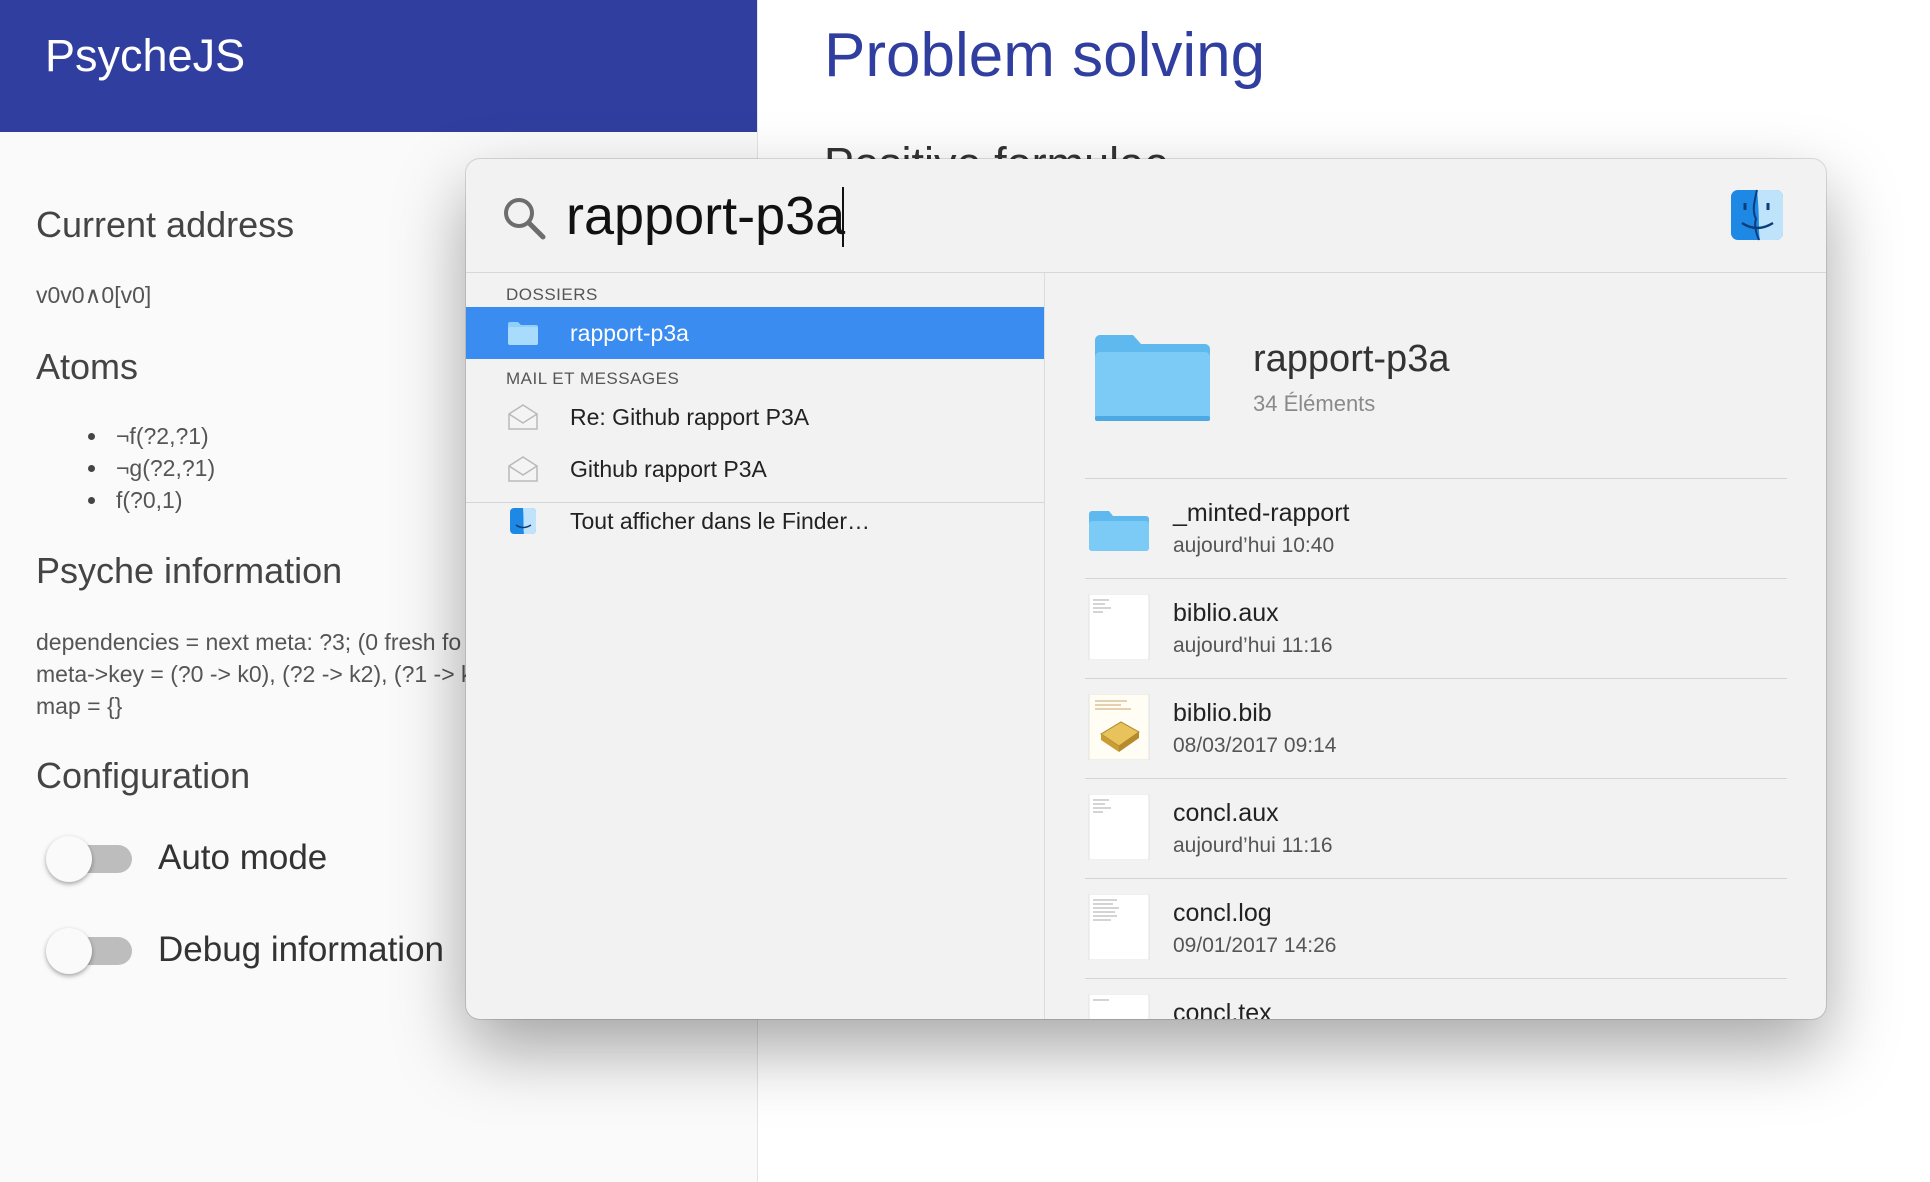  I want to click on file-list-item: concl.aux aujourd’hui 11:16, so click(1436, 829).